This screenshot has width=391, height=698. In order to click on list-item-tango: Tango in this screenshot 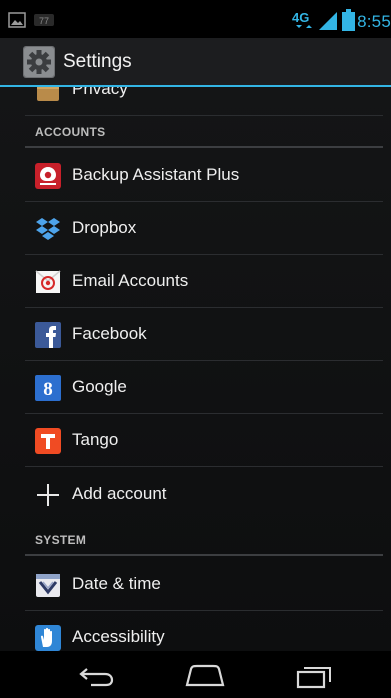, I will do `click(195, 440)`.